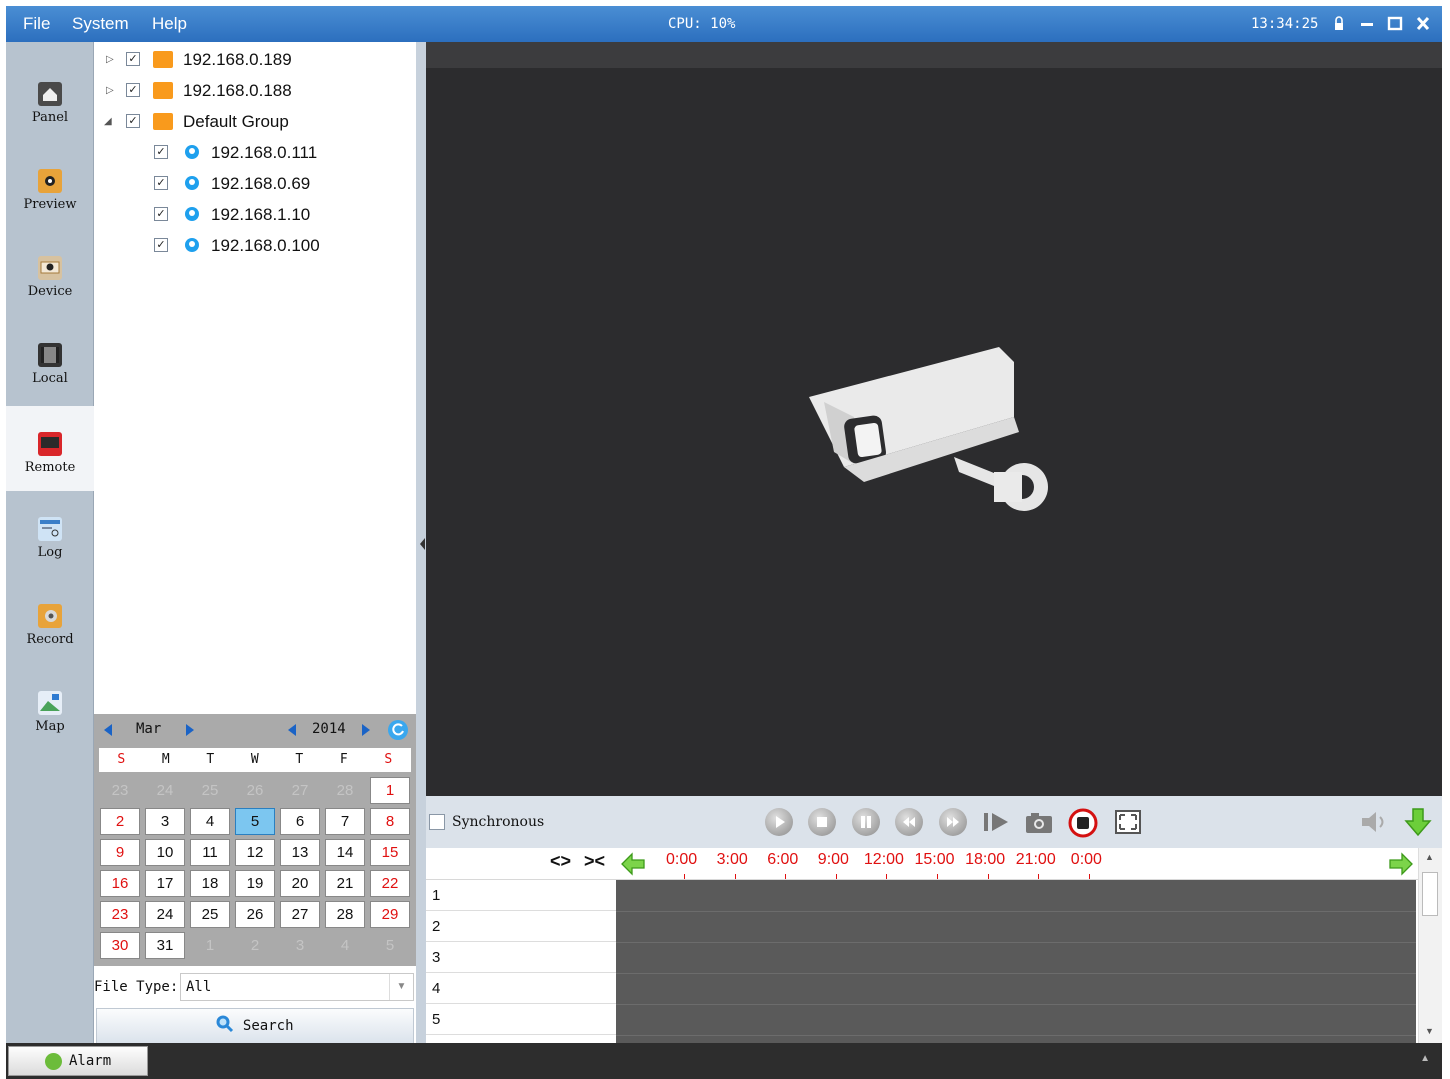 Image resolution: width=1450 pixels, height=1079 pixels. Describe the element at coordinates (390, 821) in the screenshot. I see `calendar-day: 8` at that location.